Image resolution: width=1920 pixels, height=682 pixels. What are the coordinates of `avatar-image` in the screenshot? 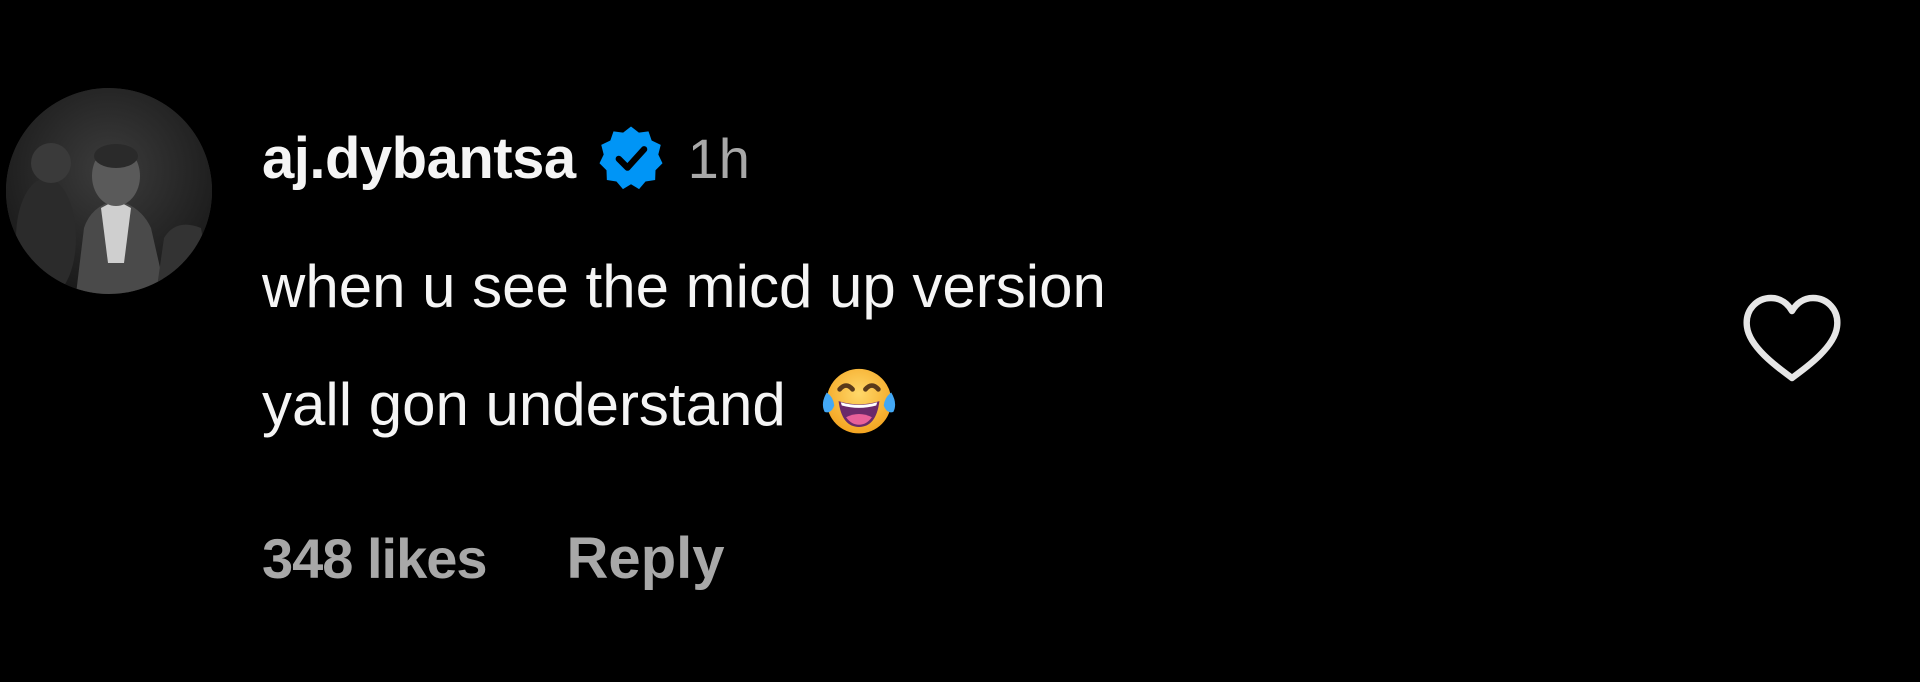 It's located at (109, 191).